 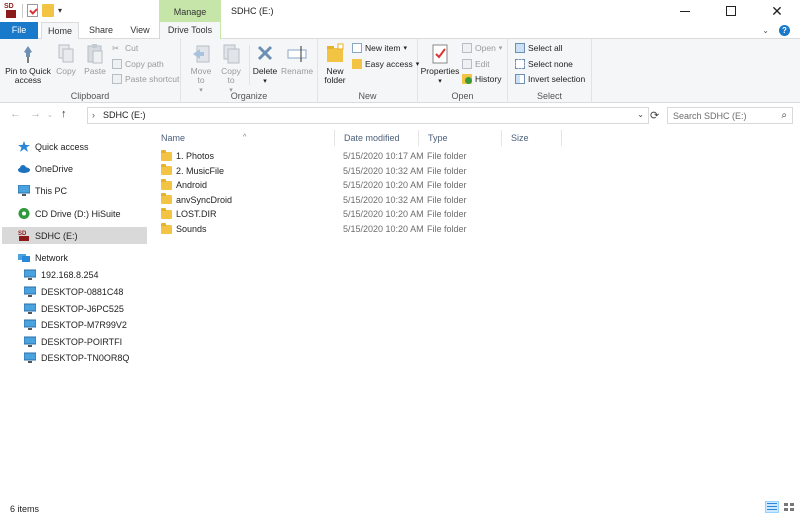 What do you see at coordinates (460, 138) in the screenshot?
I see `column-header-type: Type` at bounding box center [460, 138].